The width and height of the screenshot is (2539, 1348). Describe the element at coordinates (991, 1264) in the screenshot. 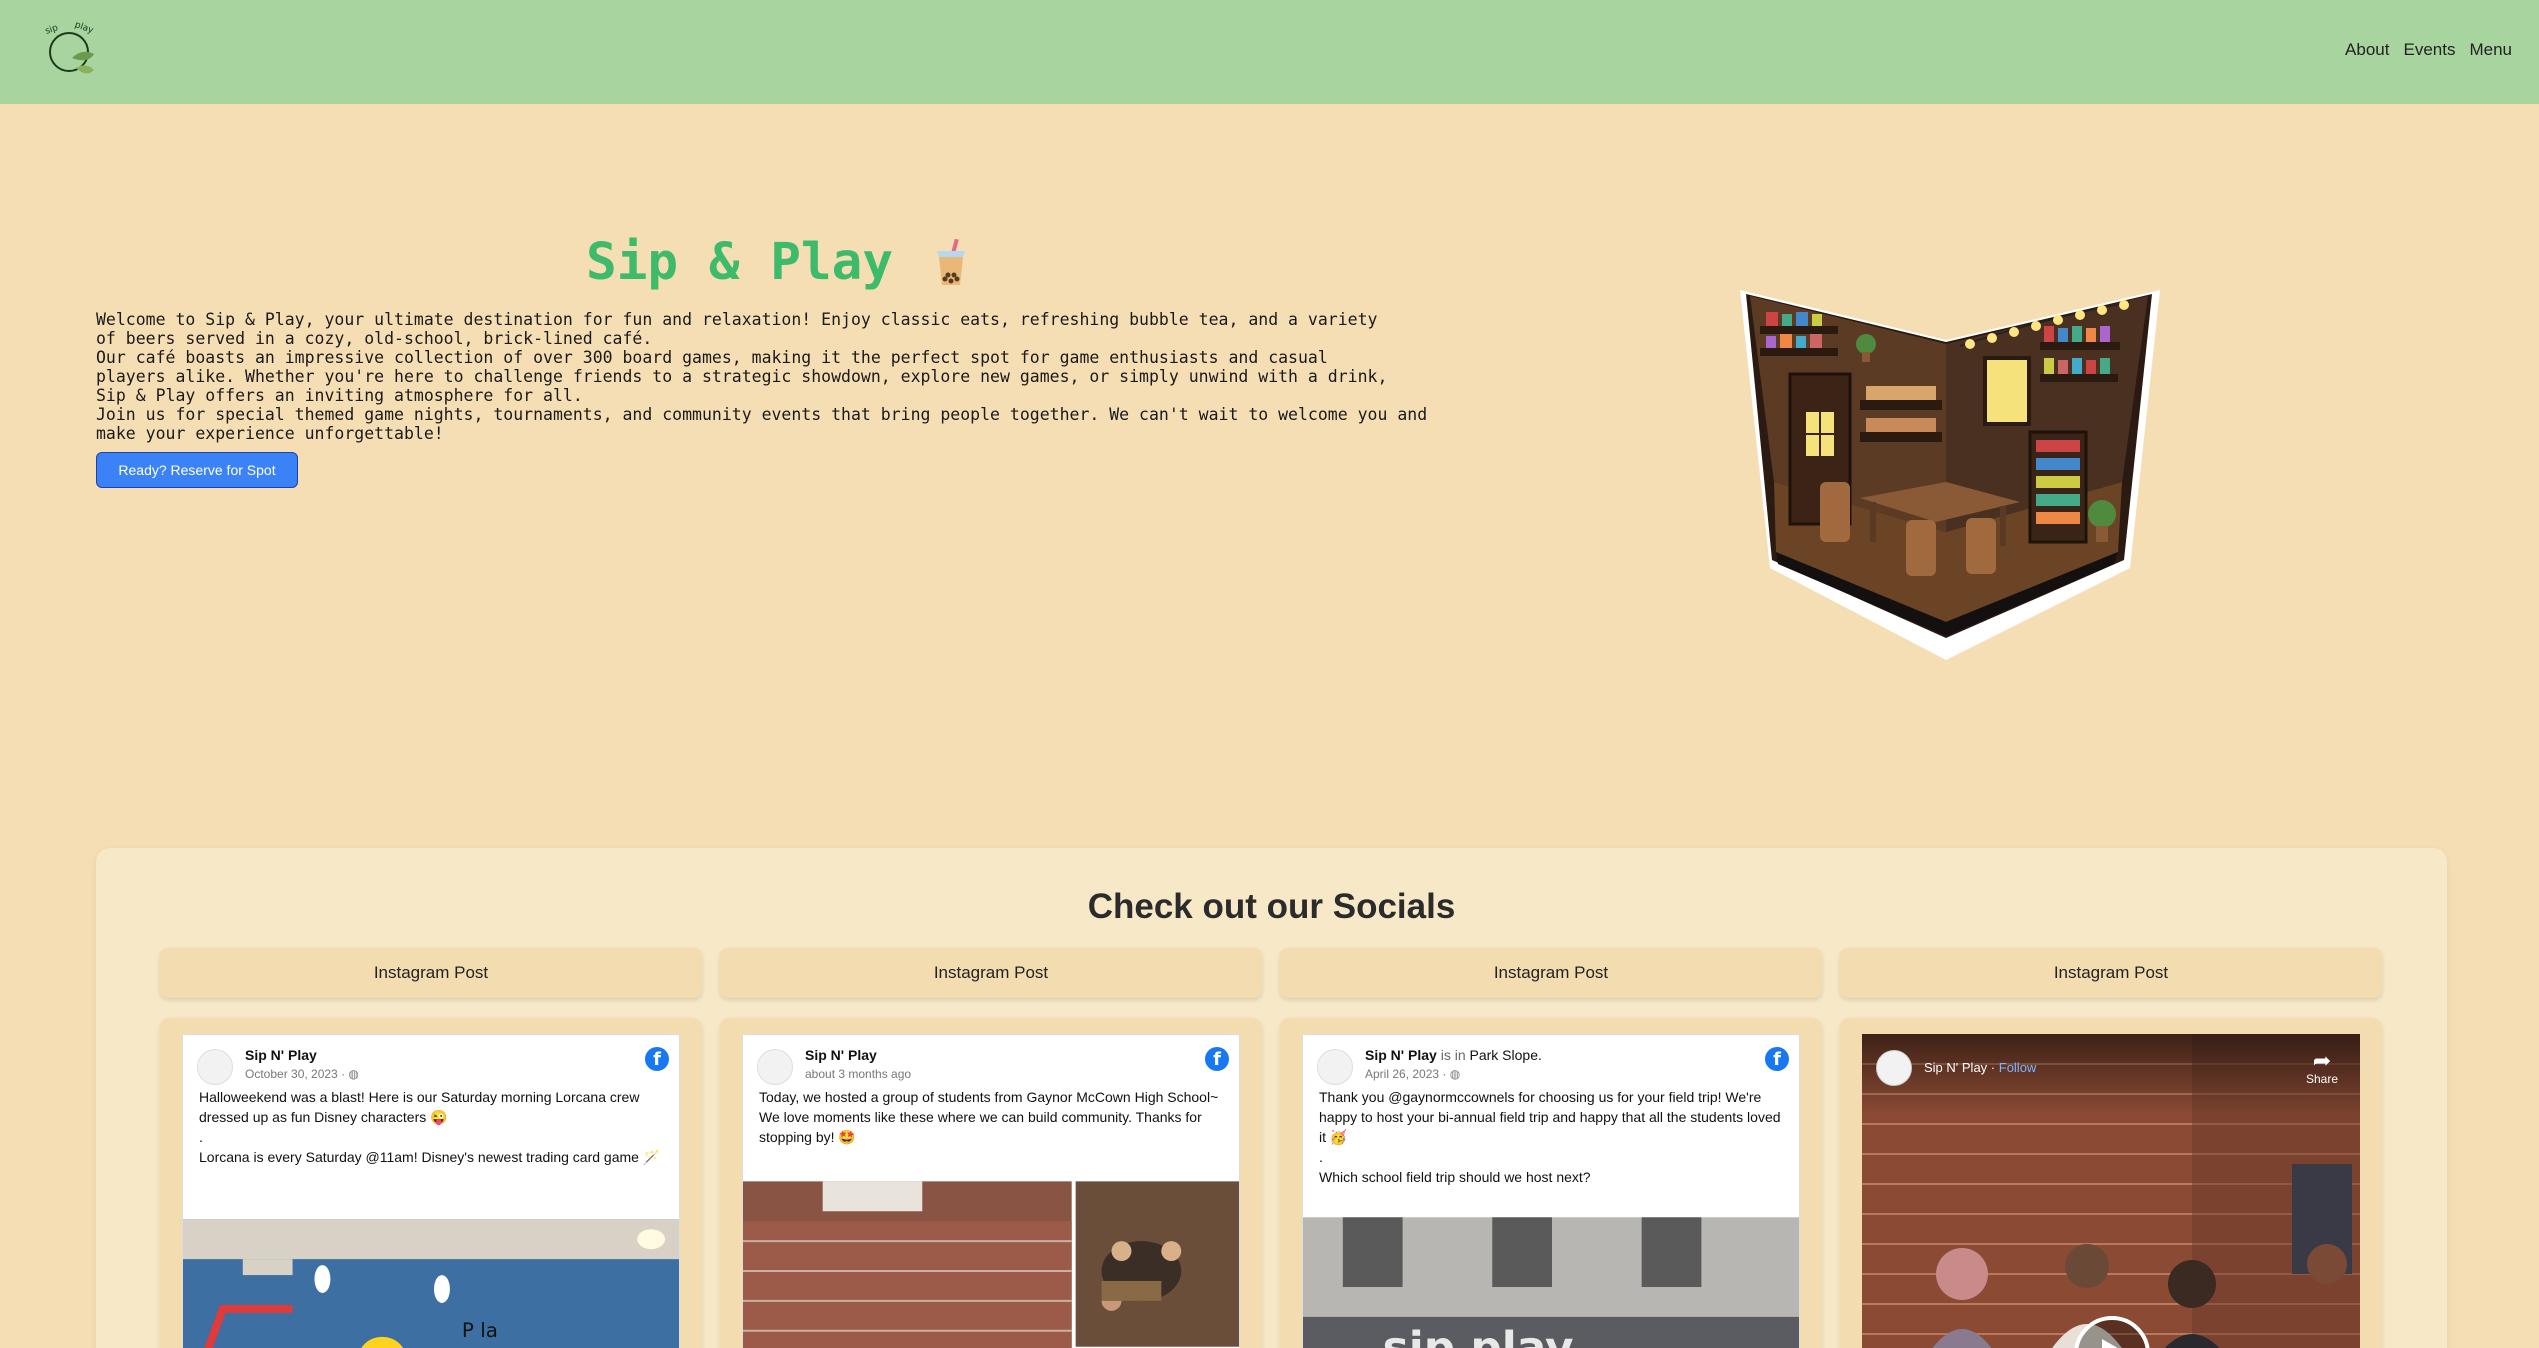

I see `post-photo` at that location.